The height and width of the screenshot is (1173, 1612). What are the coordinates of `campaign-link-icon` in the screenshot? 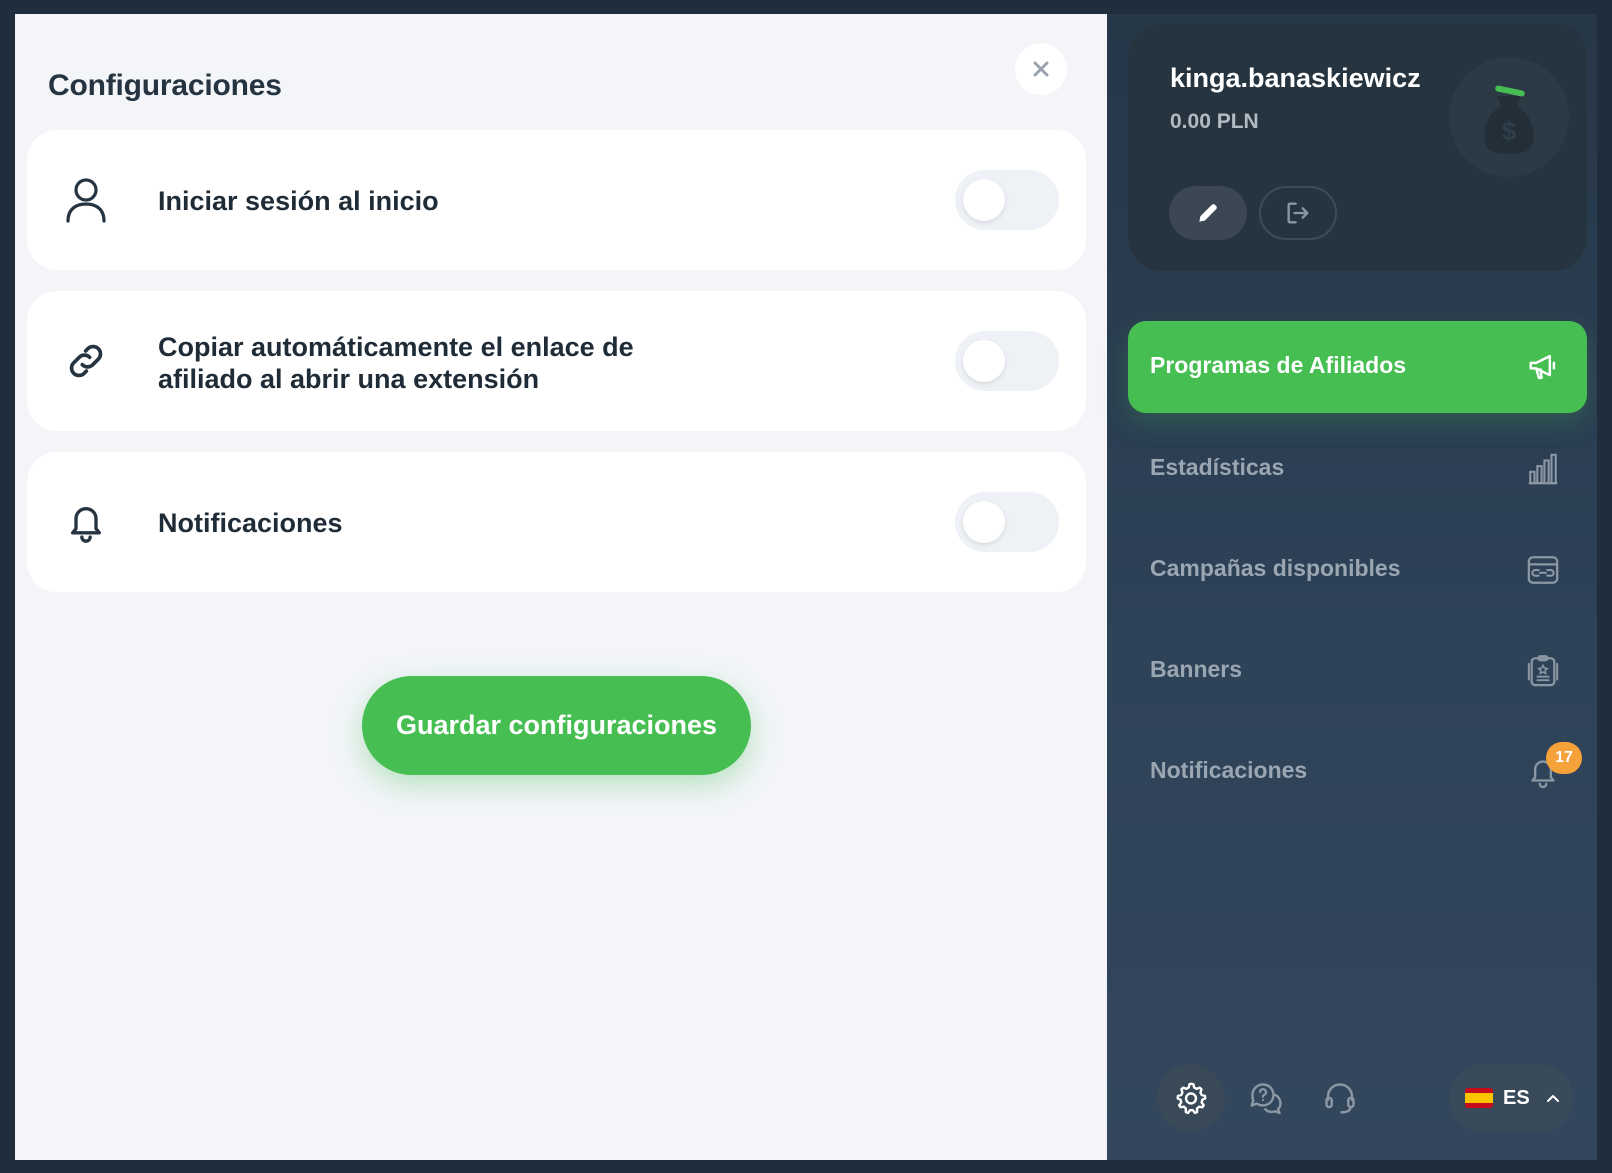 It's located at (1543, 570).